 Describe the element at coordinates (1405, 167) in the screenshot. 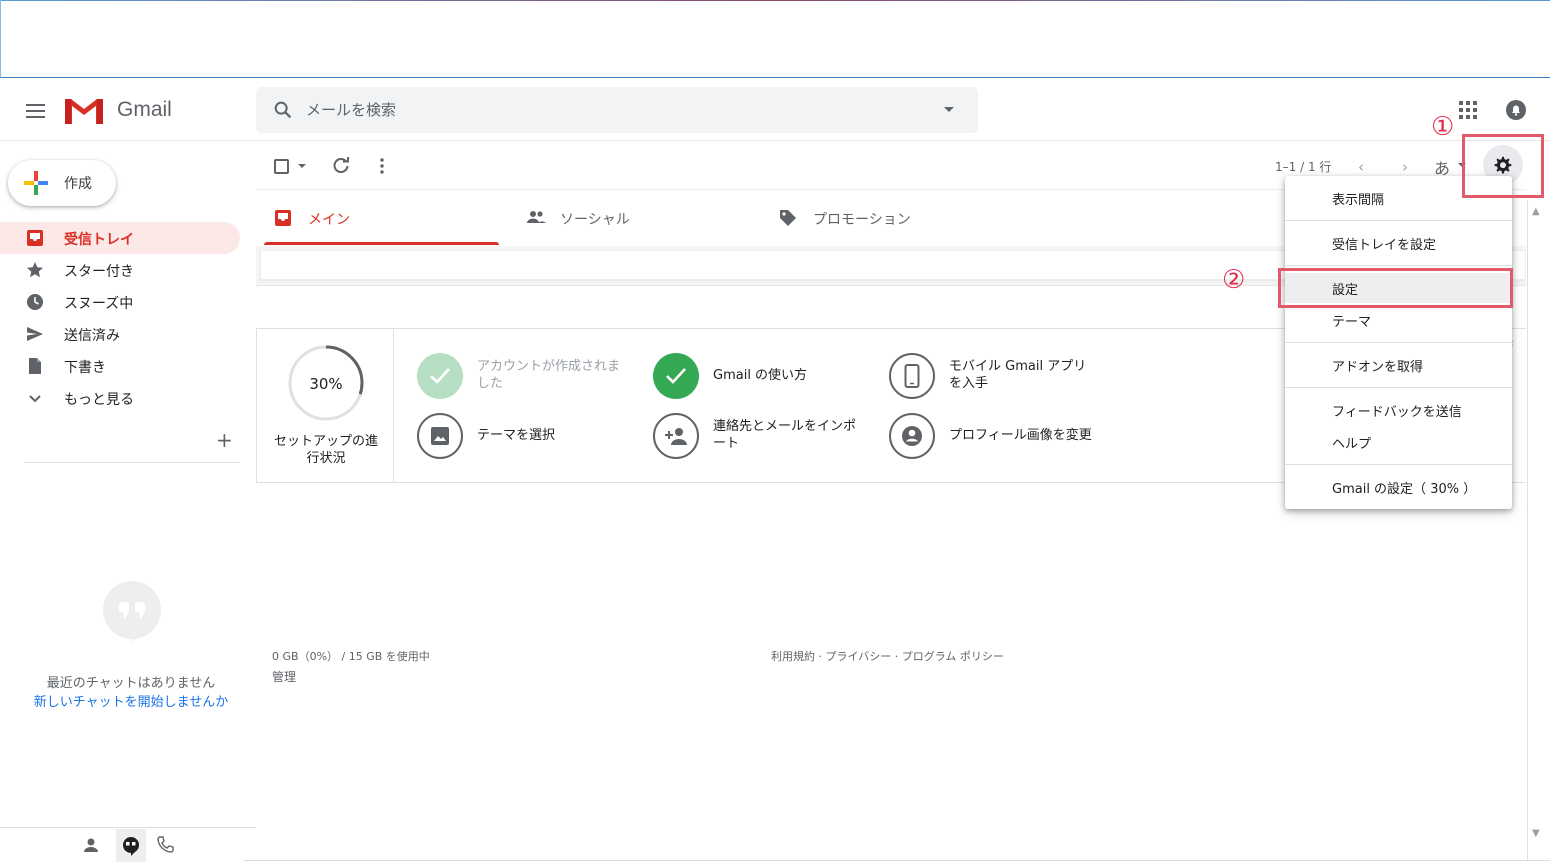

I see `chevron-right-icon: ›` at that location.